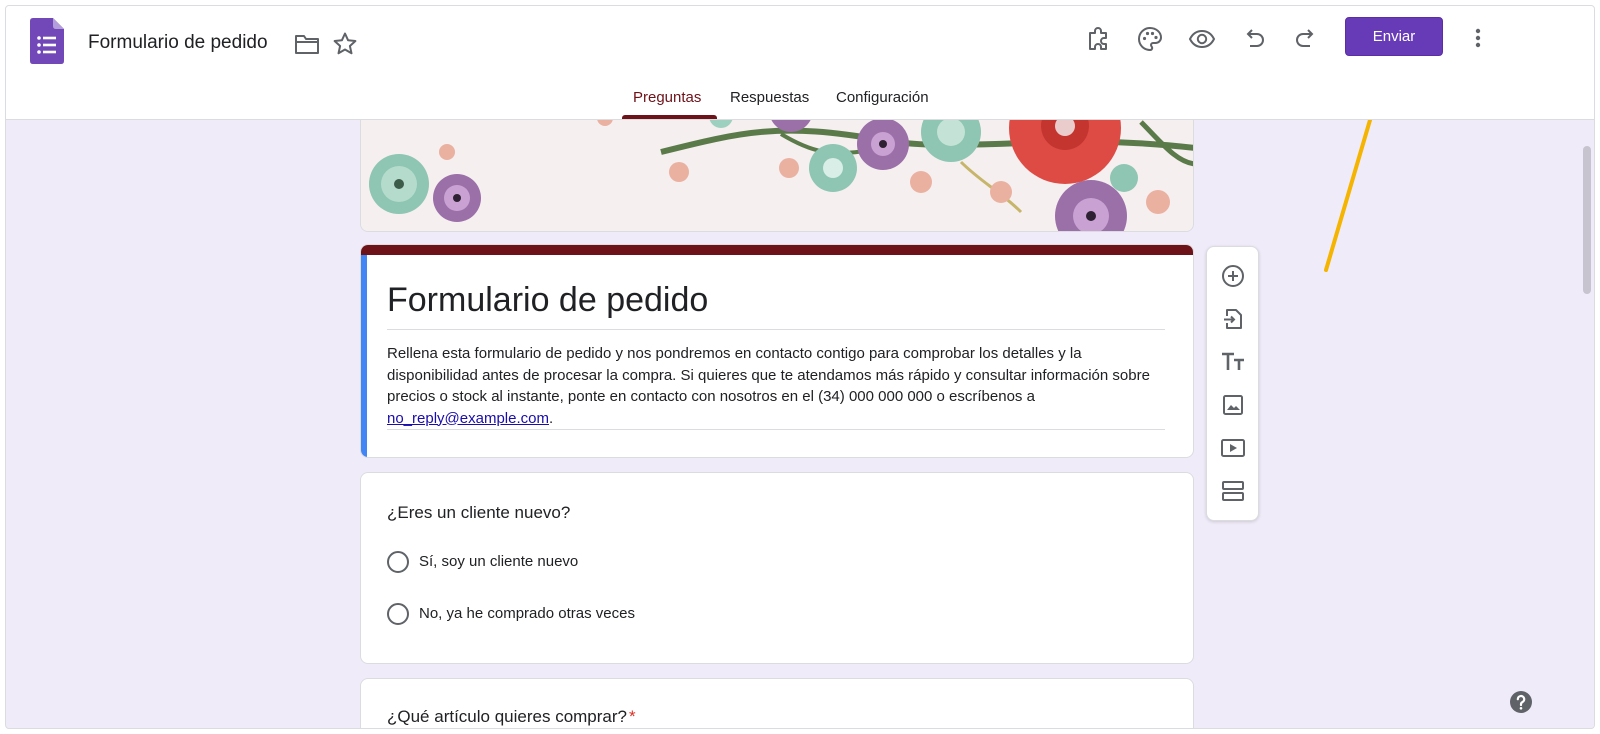 The height and width of the screenshot is (734, 1600). What do you see at coordinates (776, 329) in the screenshot?
I see `title-underline` at bounding box center [776, 329].